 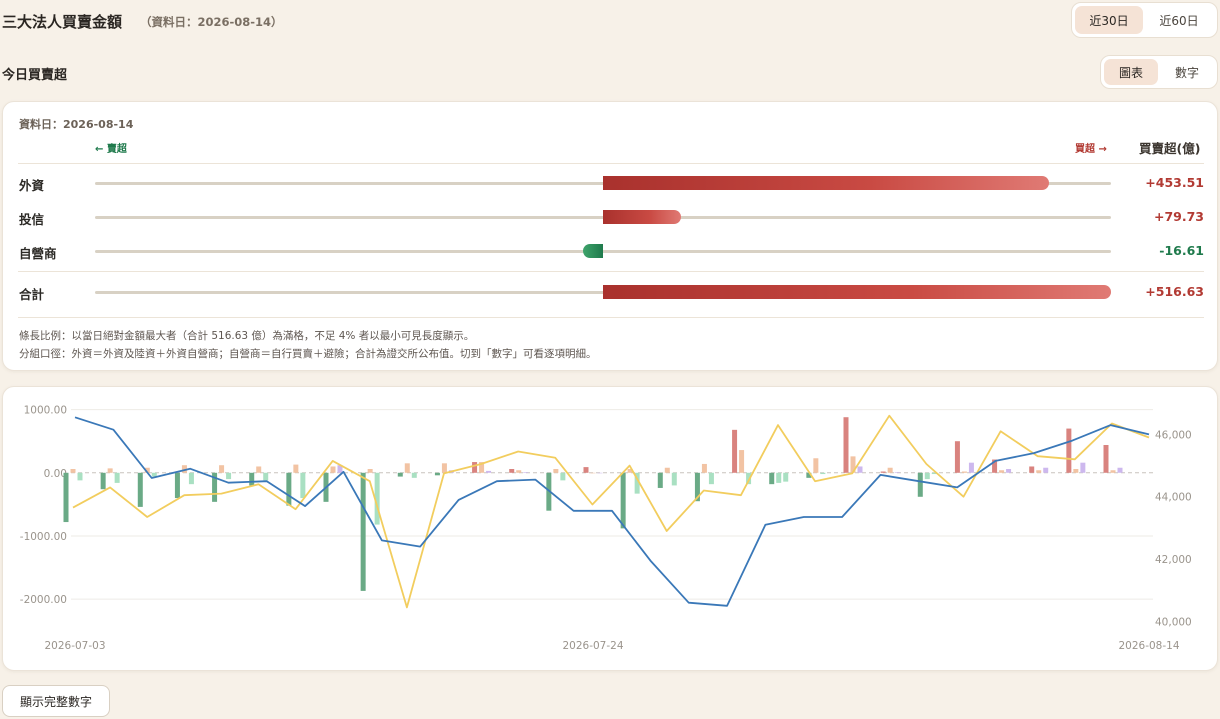 I want to click on left-axis-tick: 0.00, so click(x=55, y=474).